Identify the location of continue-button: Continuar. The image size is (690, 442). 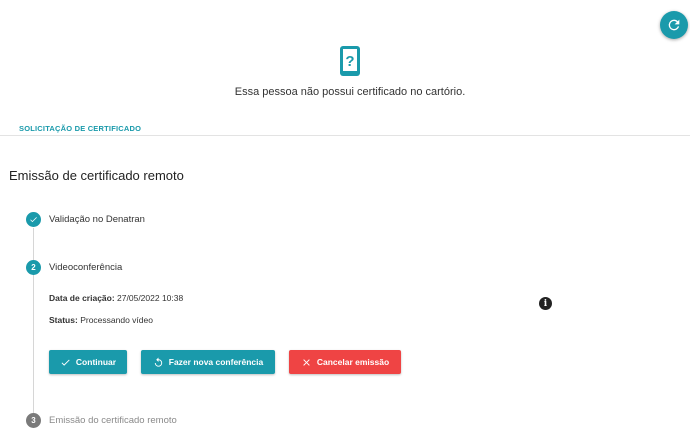
(88, 362).